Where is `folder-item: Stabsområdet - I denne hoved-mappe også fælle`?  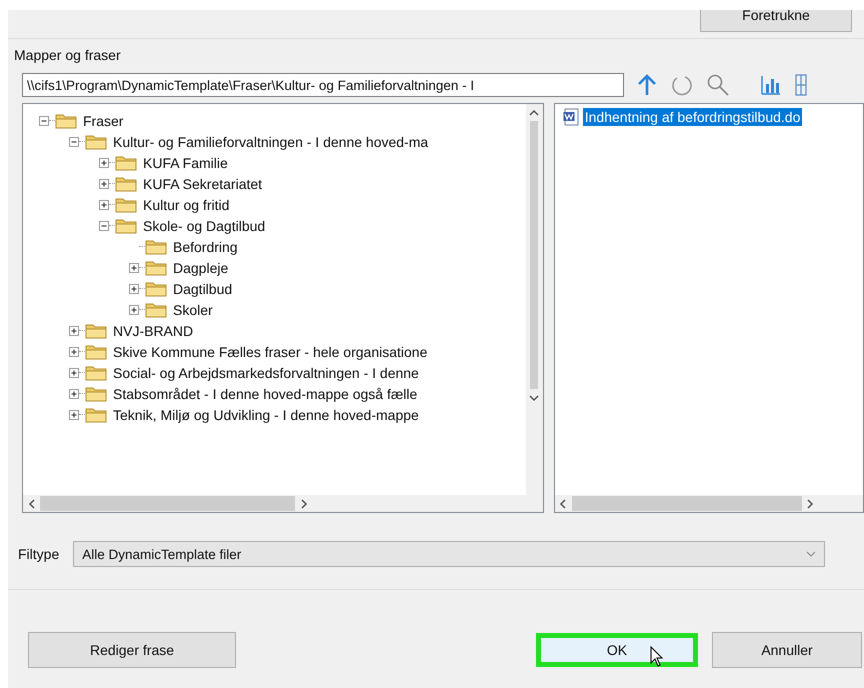
folder-item: Stabsområdet - I denne hoved-mappe også fælle is located at coordinates (265, 394).